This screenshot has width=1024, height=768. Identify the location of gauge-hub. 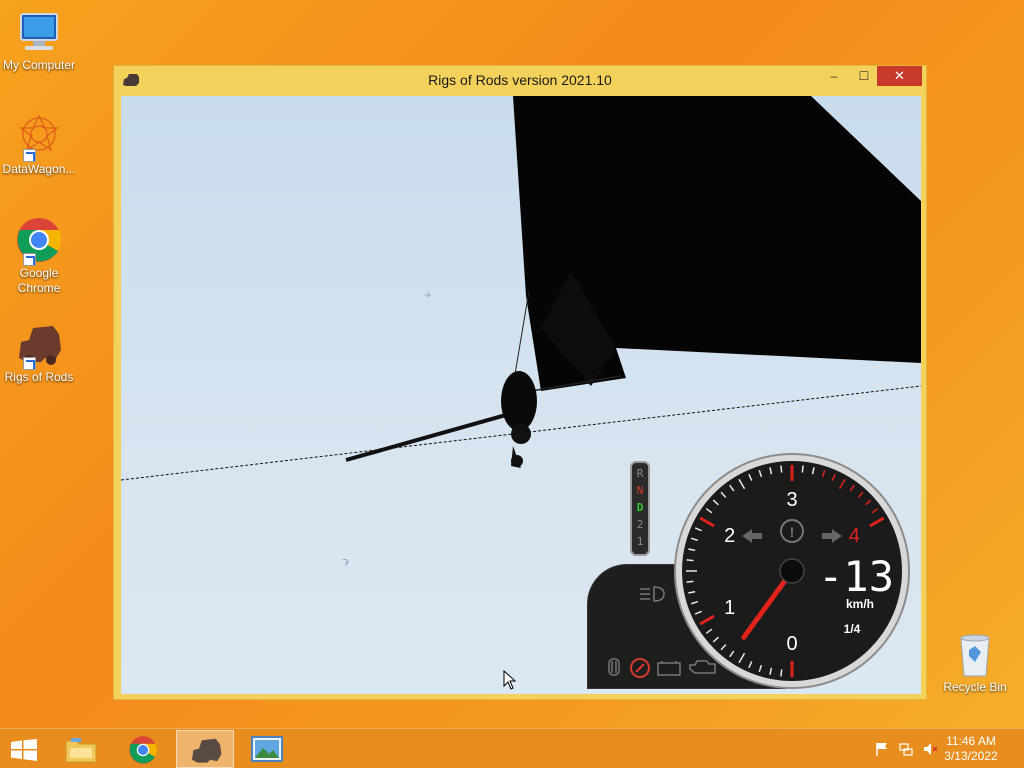
(792, 571).